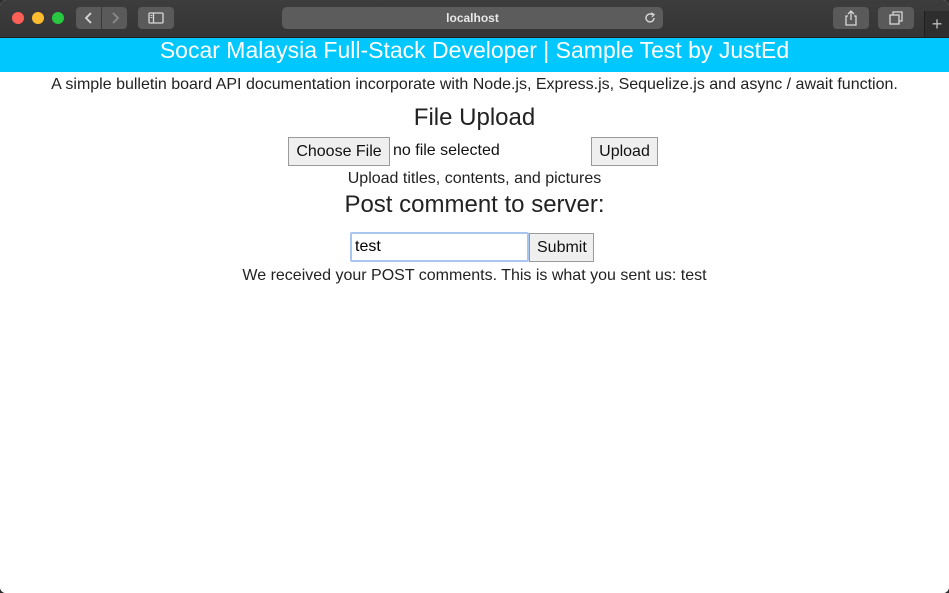  I want to click on zoom-window-button, so click(58, 18).